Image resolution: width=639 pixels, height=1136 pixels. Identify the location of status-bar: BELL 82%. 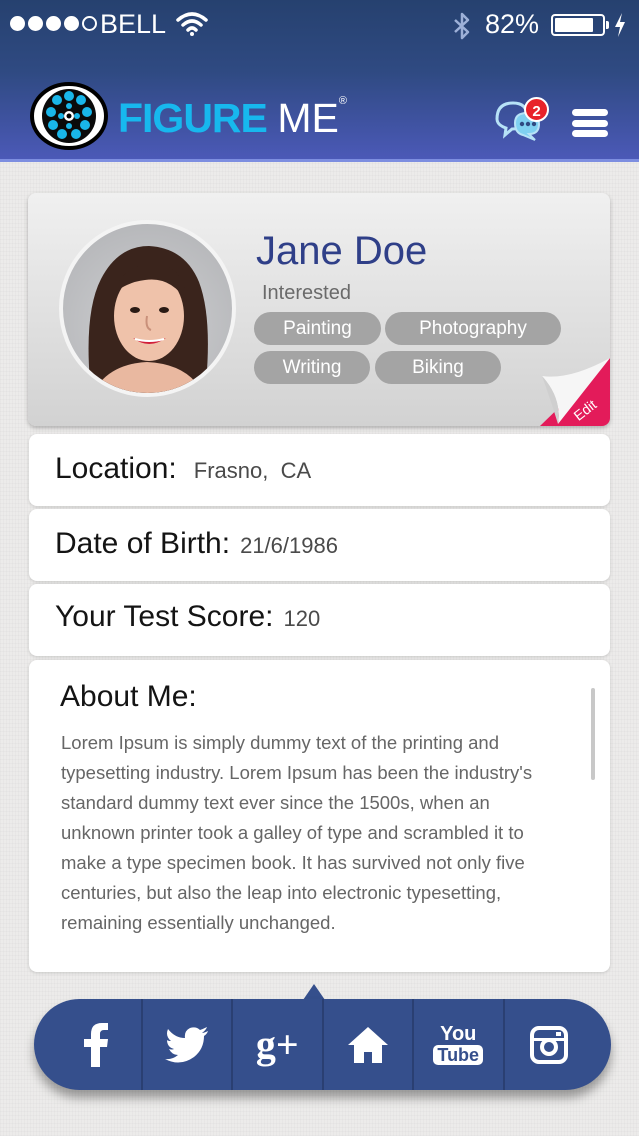
(319, 26).